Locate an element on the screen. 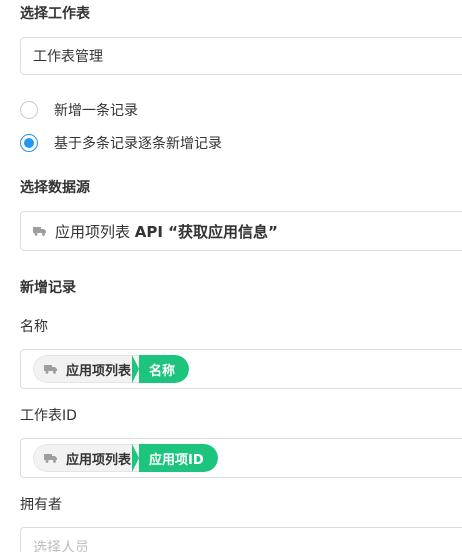 The image size is (462, 552). field-label-owner: 拥有者 is located at coordinates (41, 505).